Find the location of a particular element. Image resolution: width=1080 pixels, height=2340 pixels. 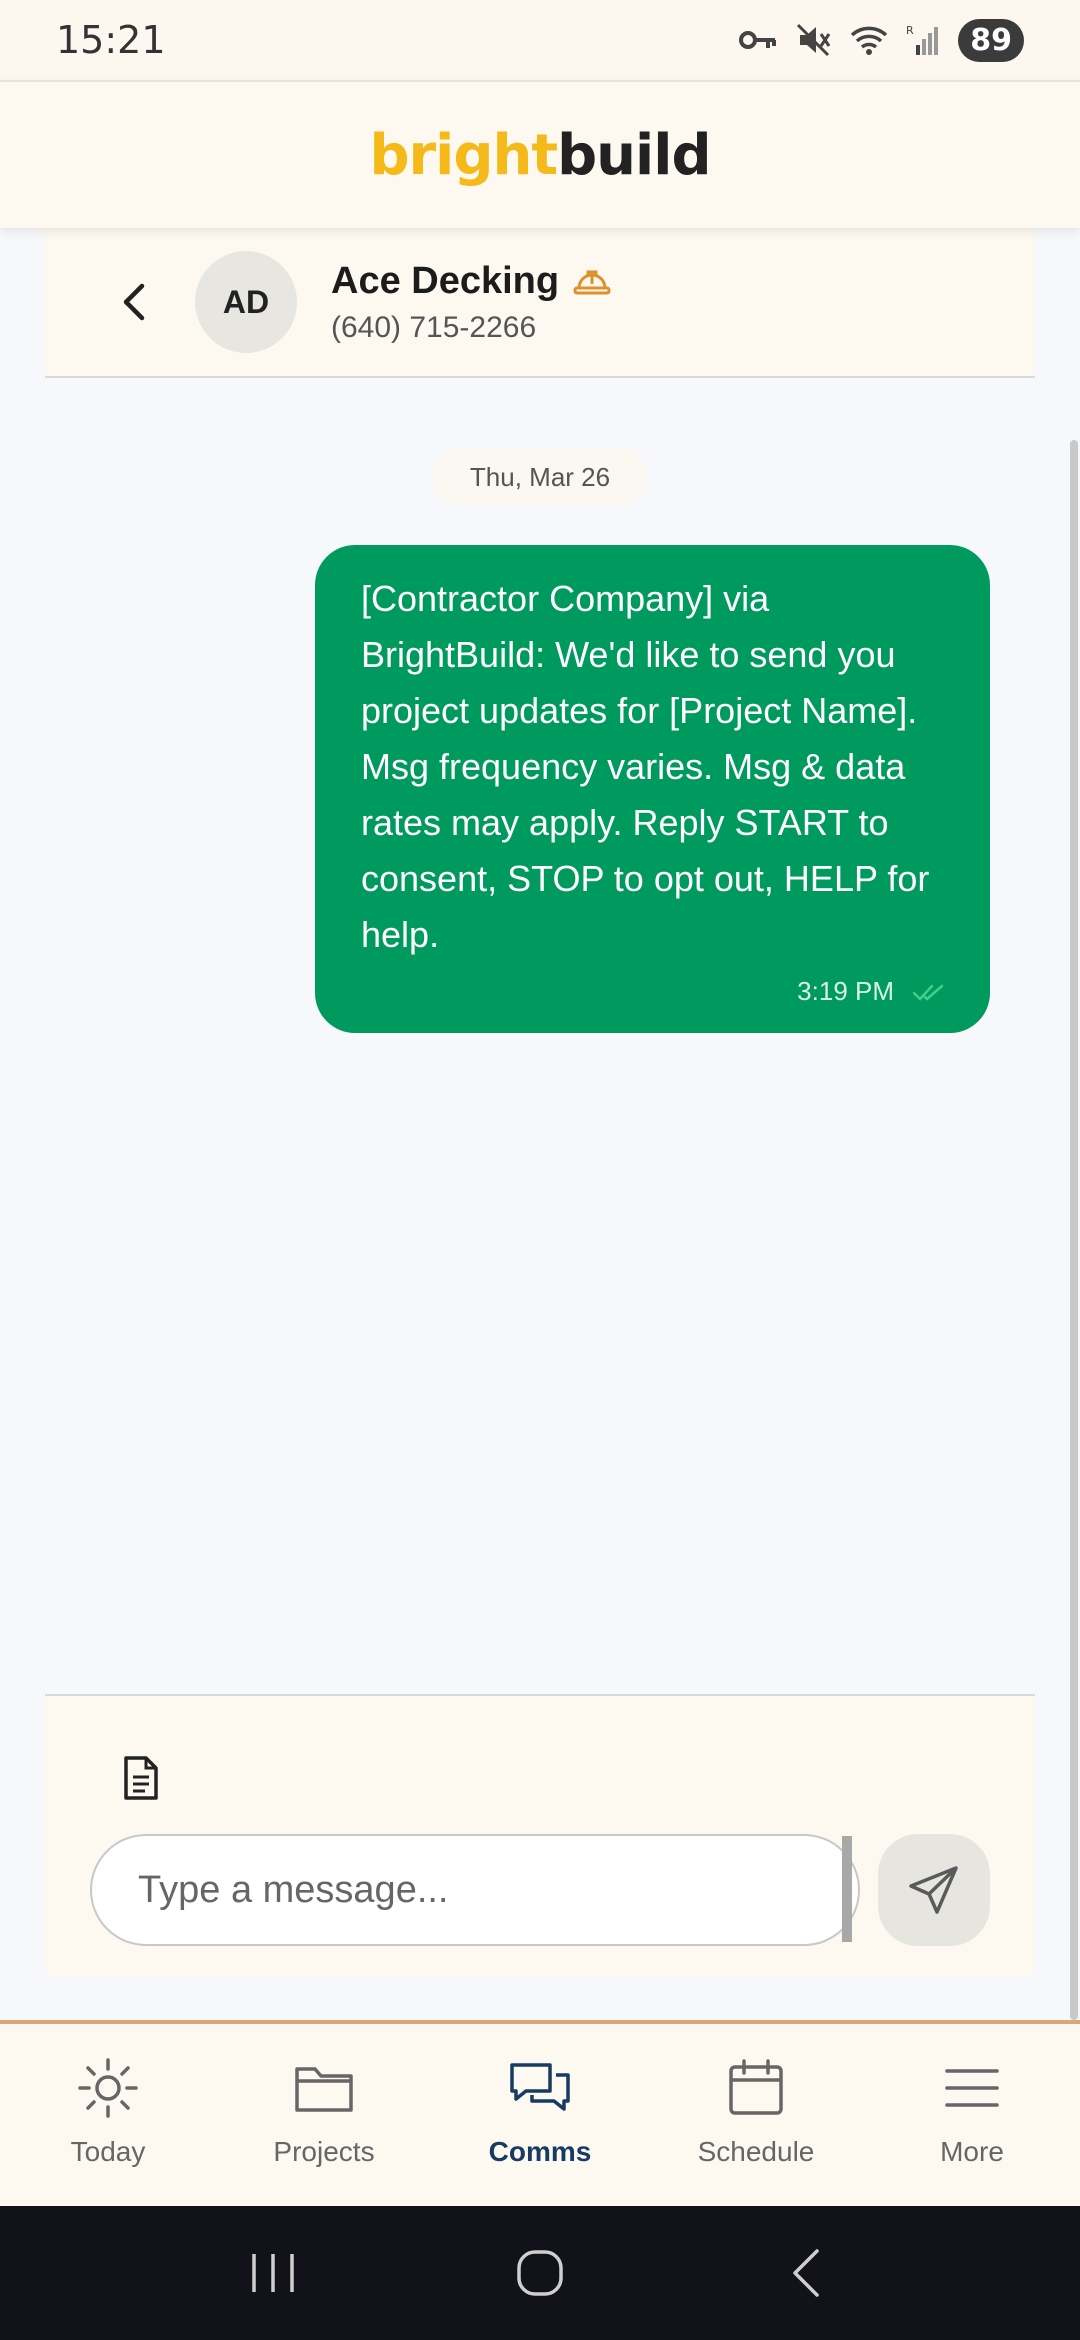

nav-label-today: Today is located at coordinates (108, 2151).